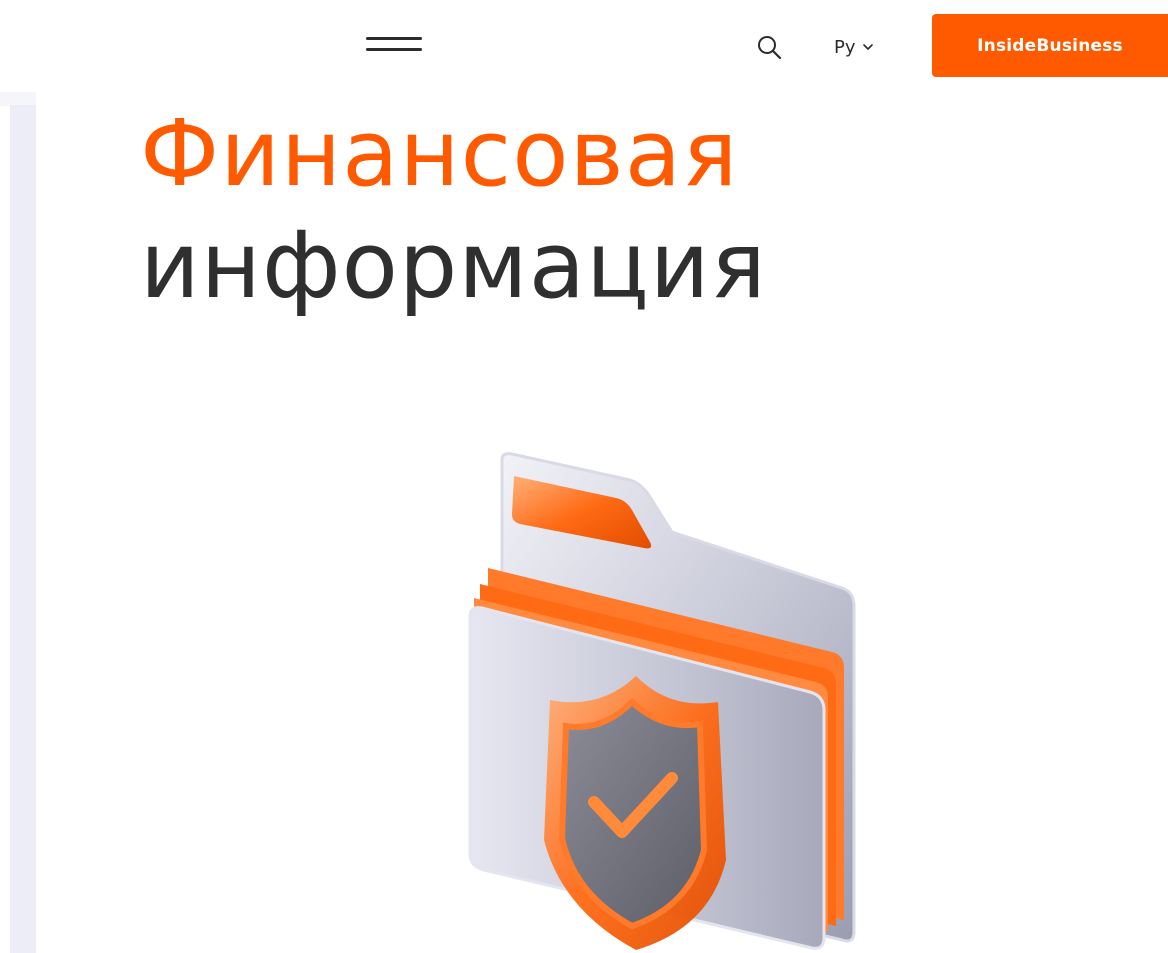 Image resolution: width=1168 pixels, height=953 pixels. Describe the element at coordinates (845, 47) in the screenshot. I see `language-label: Ру` at that location.